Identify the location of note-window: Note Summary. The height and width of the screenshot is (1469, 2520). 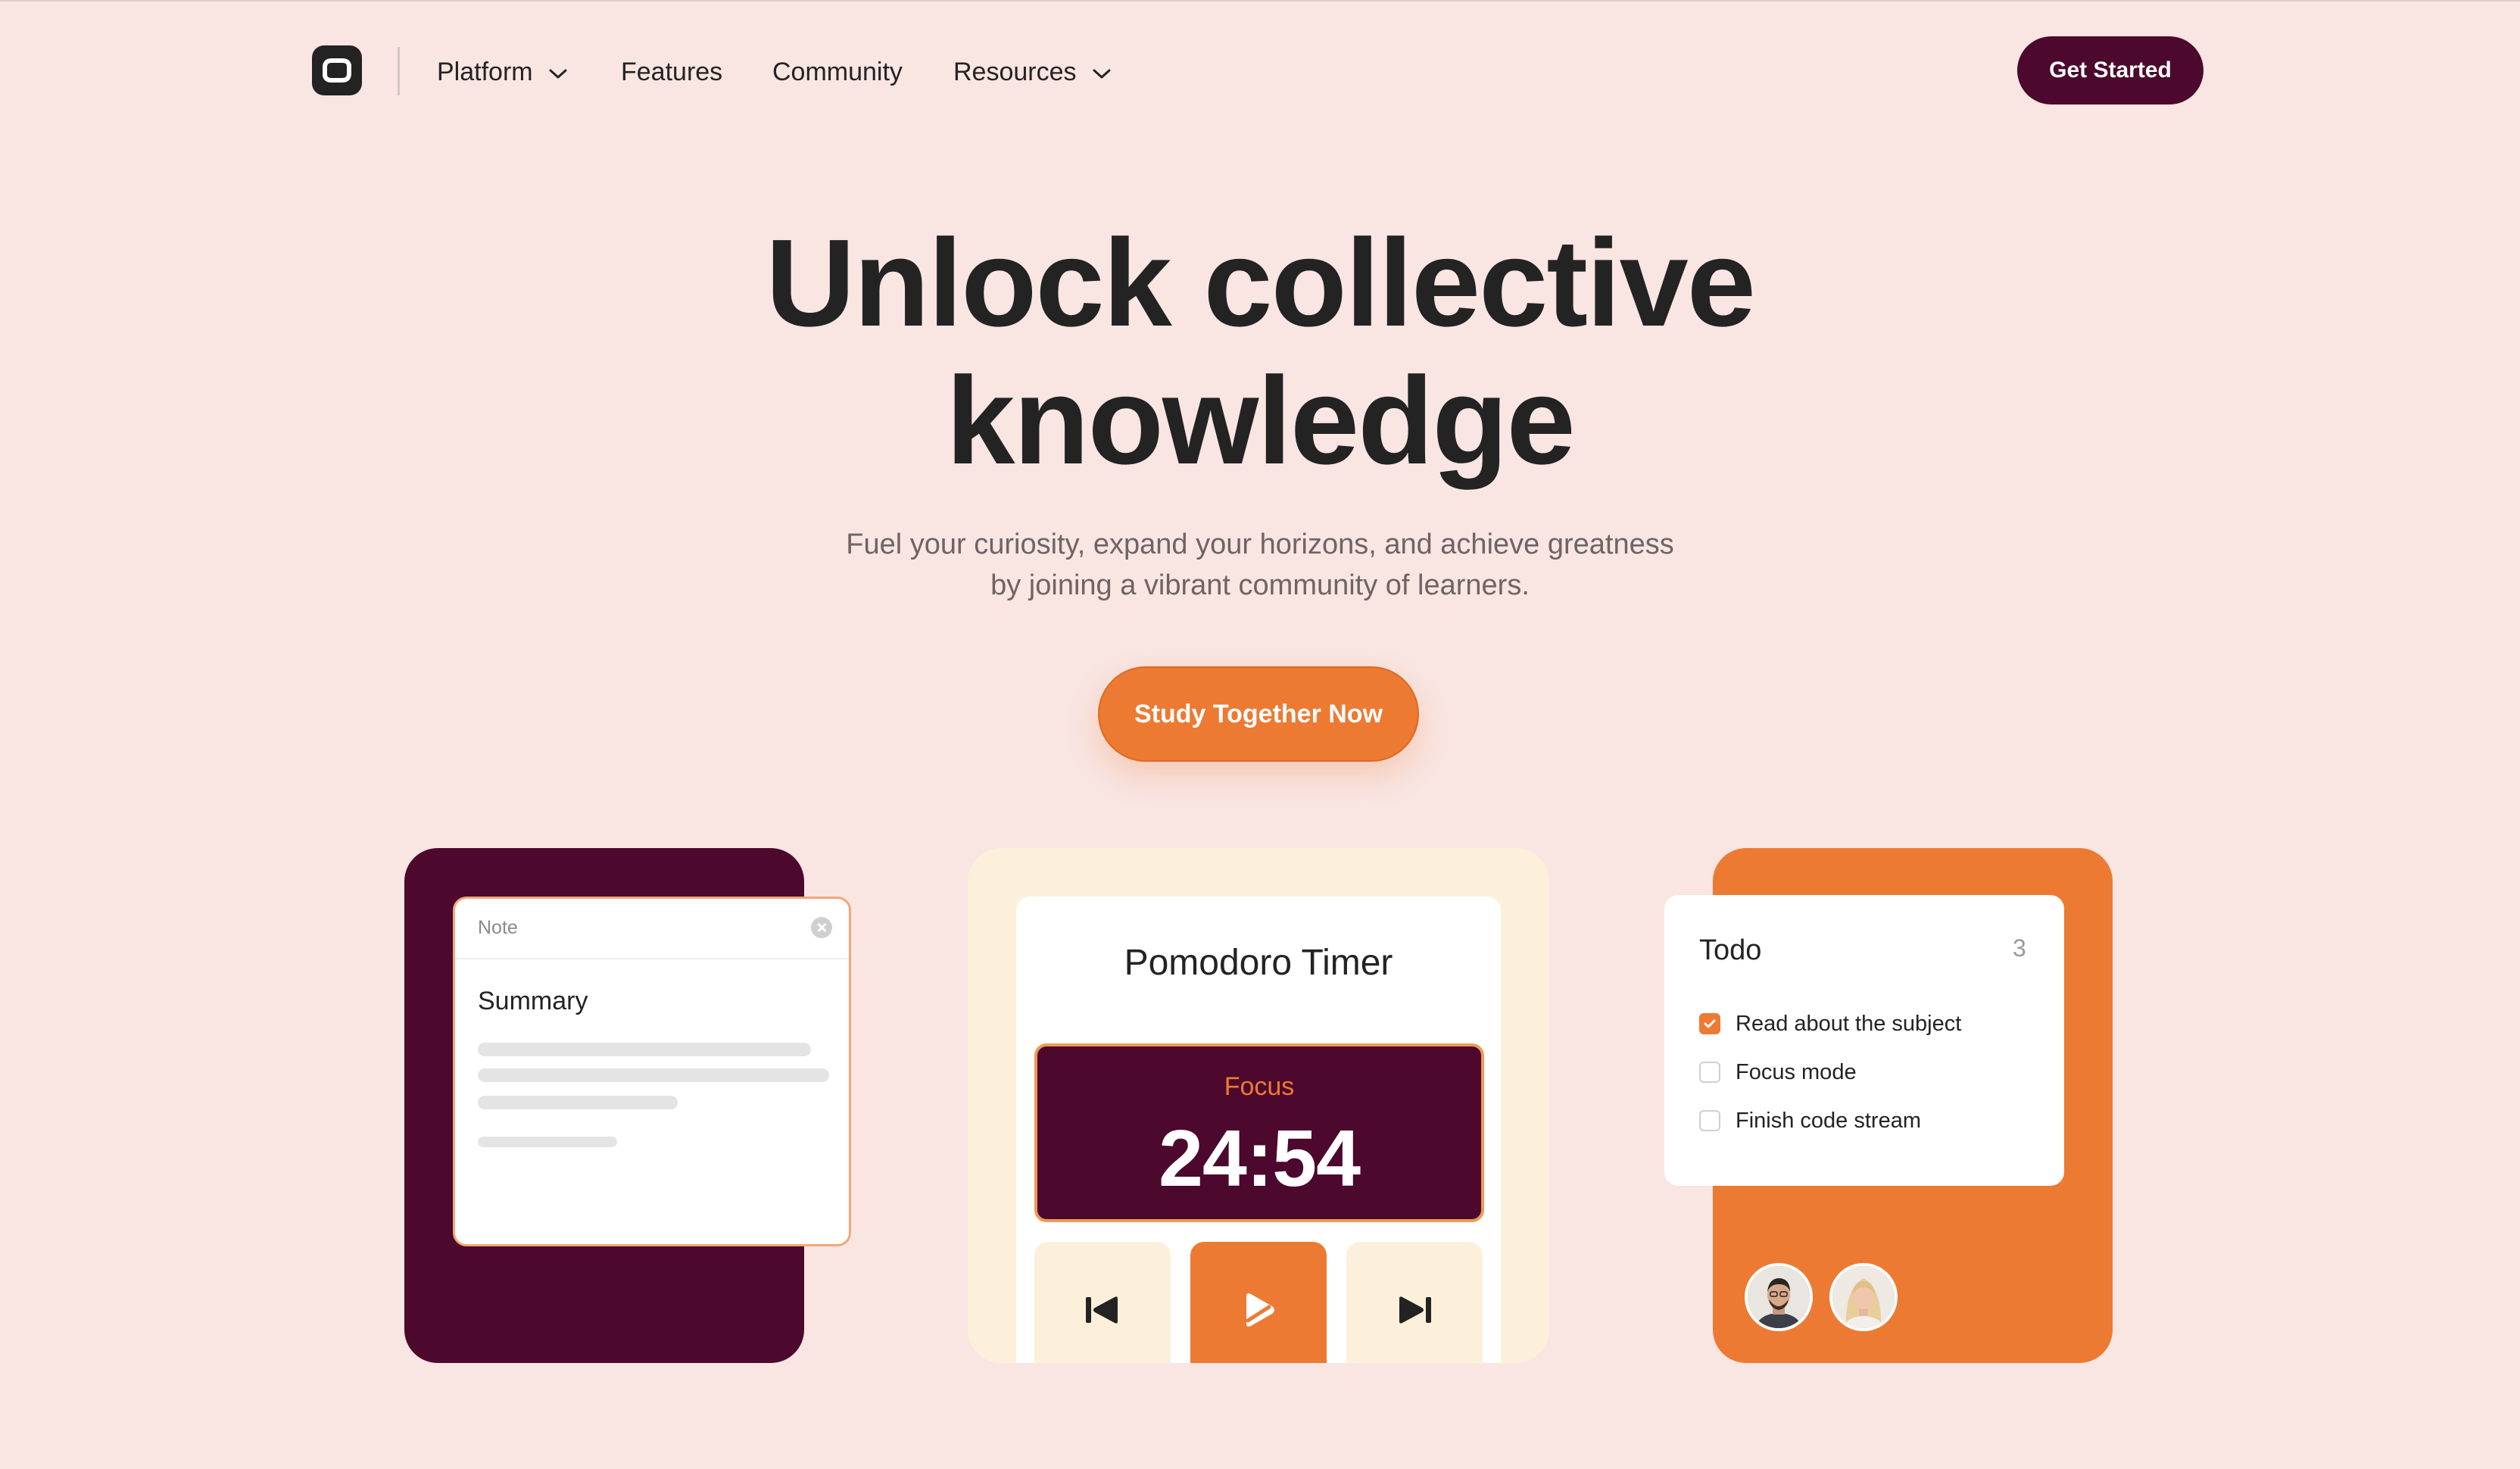
(652, 1071).